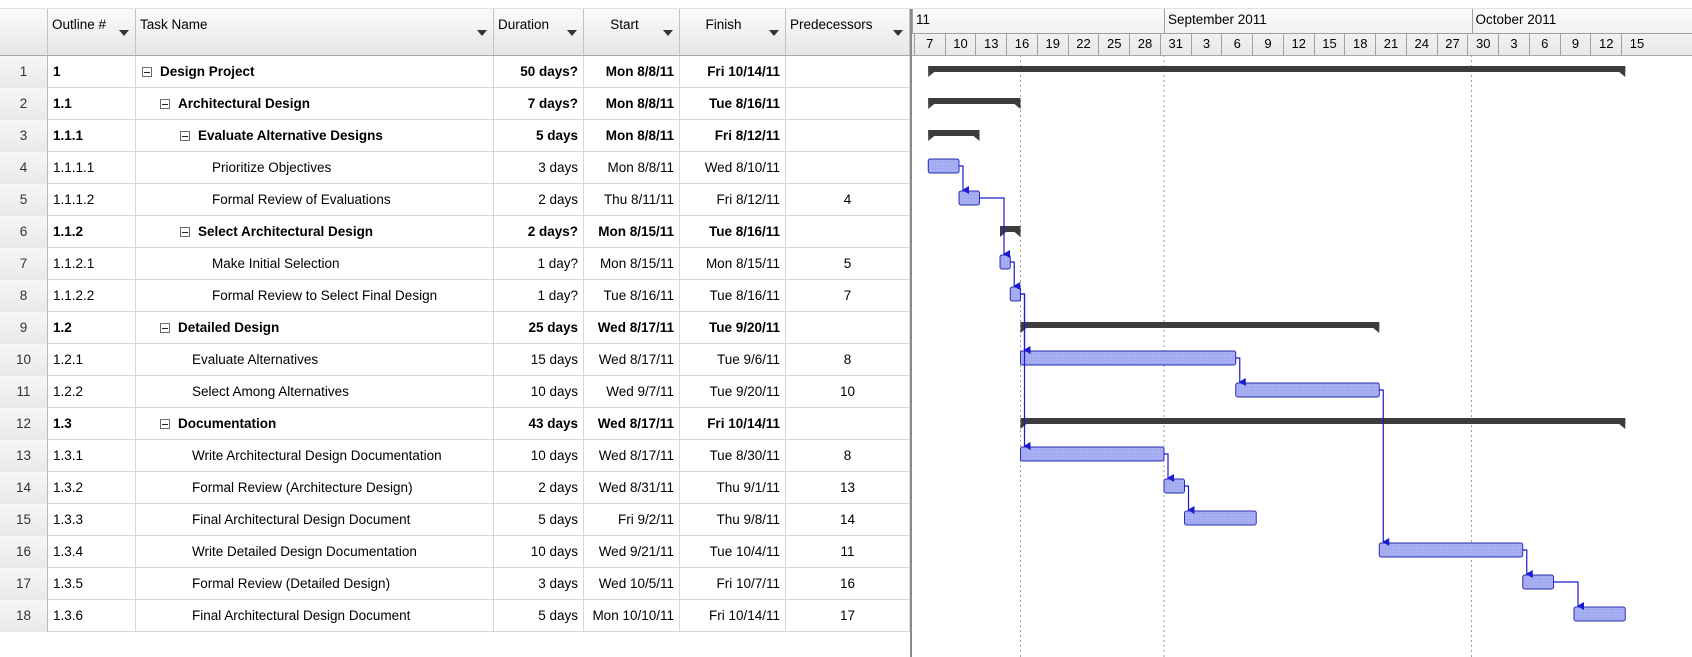 Image resolution: width=1692 pixels, height=657 pixels. I want to click on row-number: 16, so click(24, 552).